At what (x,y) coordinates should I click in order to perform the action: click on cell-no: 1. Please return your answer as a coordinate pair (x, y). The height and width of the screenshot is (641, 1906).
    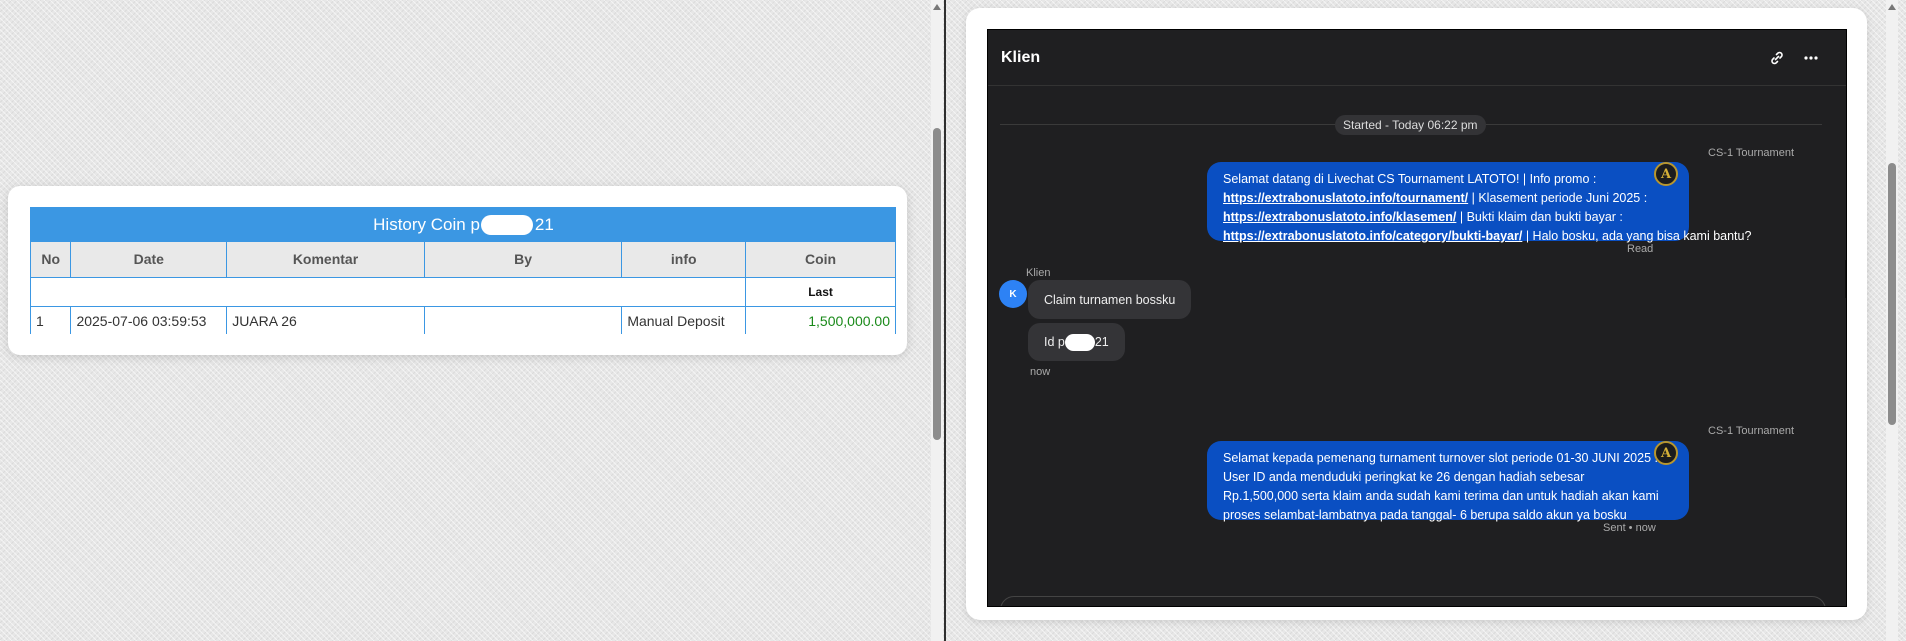
    Looking at the image, I should click on (51, 320).